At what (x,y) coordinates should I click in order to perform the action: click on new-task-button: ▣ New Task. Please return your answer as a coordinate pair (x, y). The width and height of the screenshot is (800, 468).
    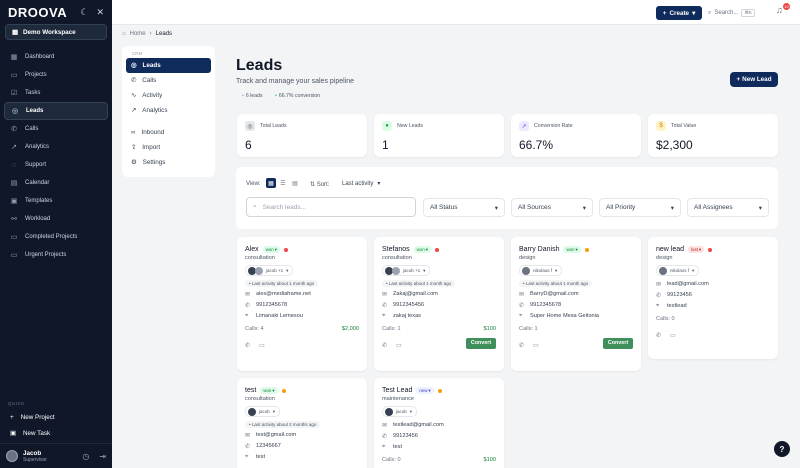
    Looking at the image, I should click on (56, 433).